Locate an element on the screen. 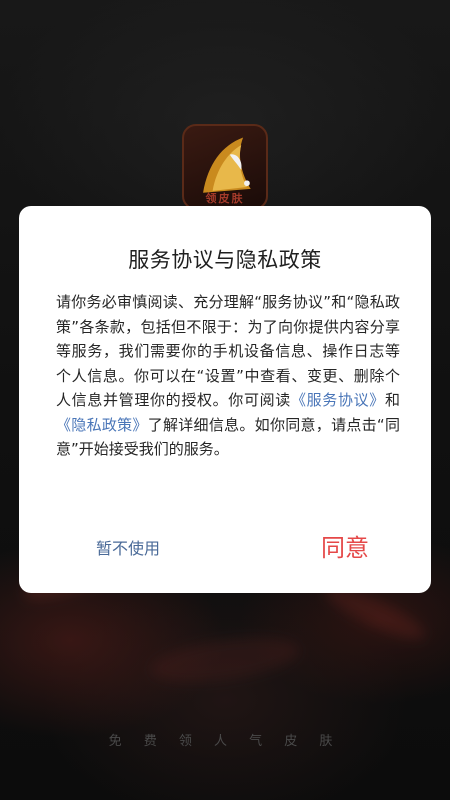 The height and width of the screenshot is (800, 450). decline-button: 暂不使用 is located at coordinates (128, 550).